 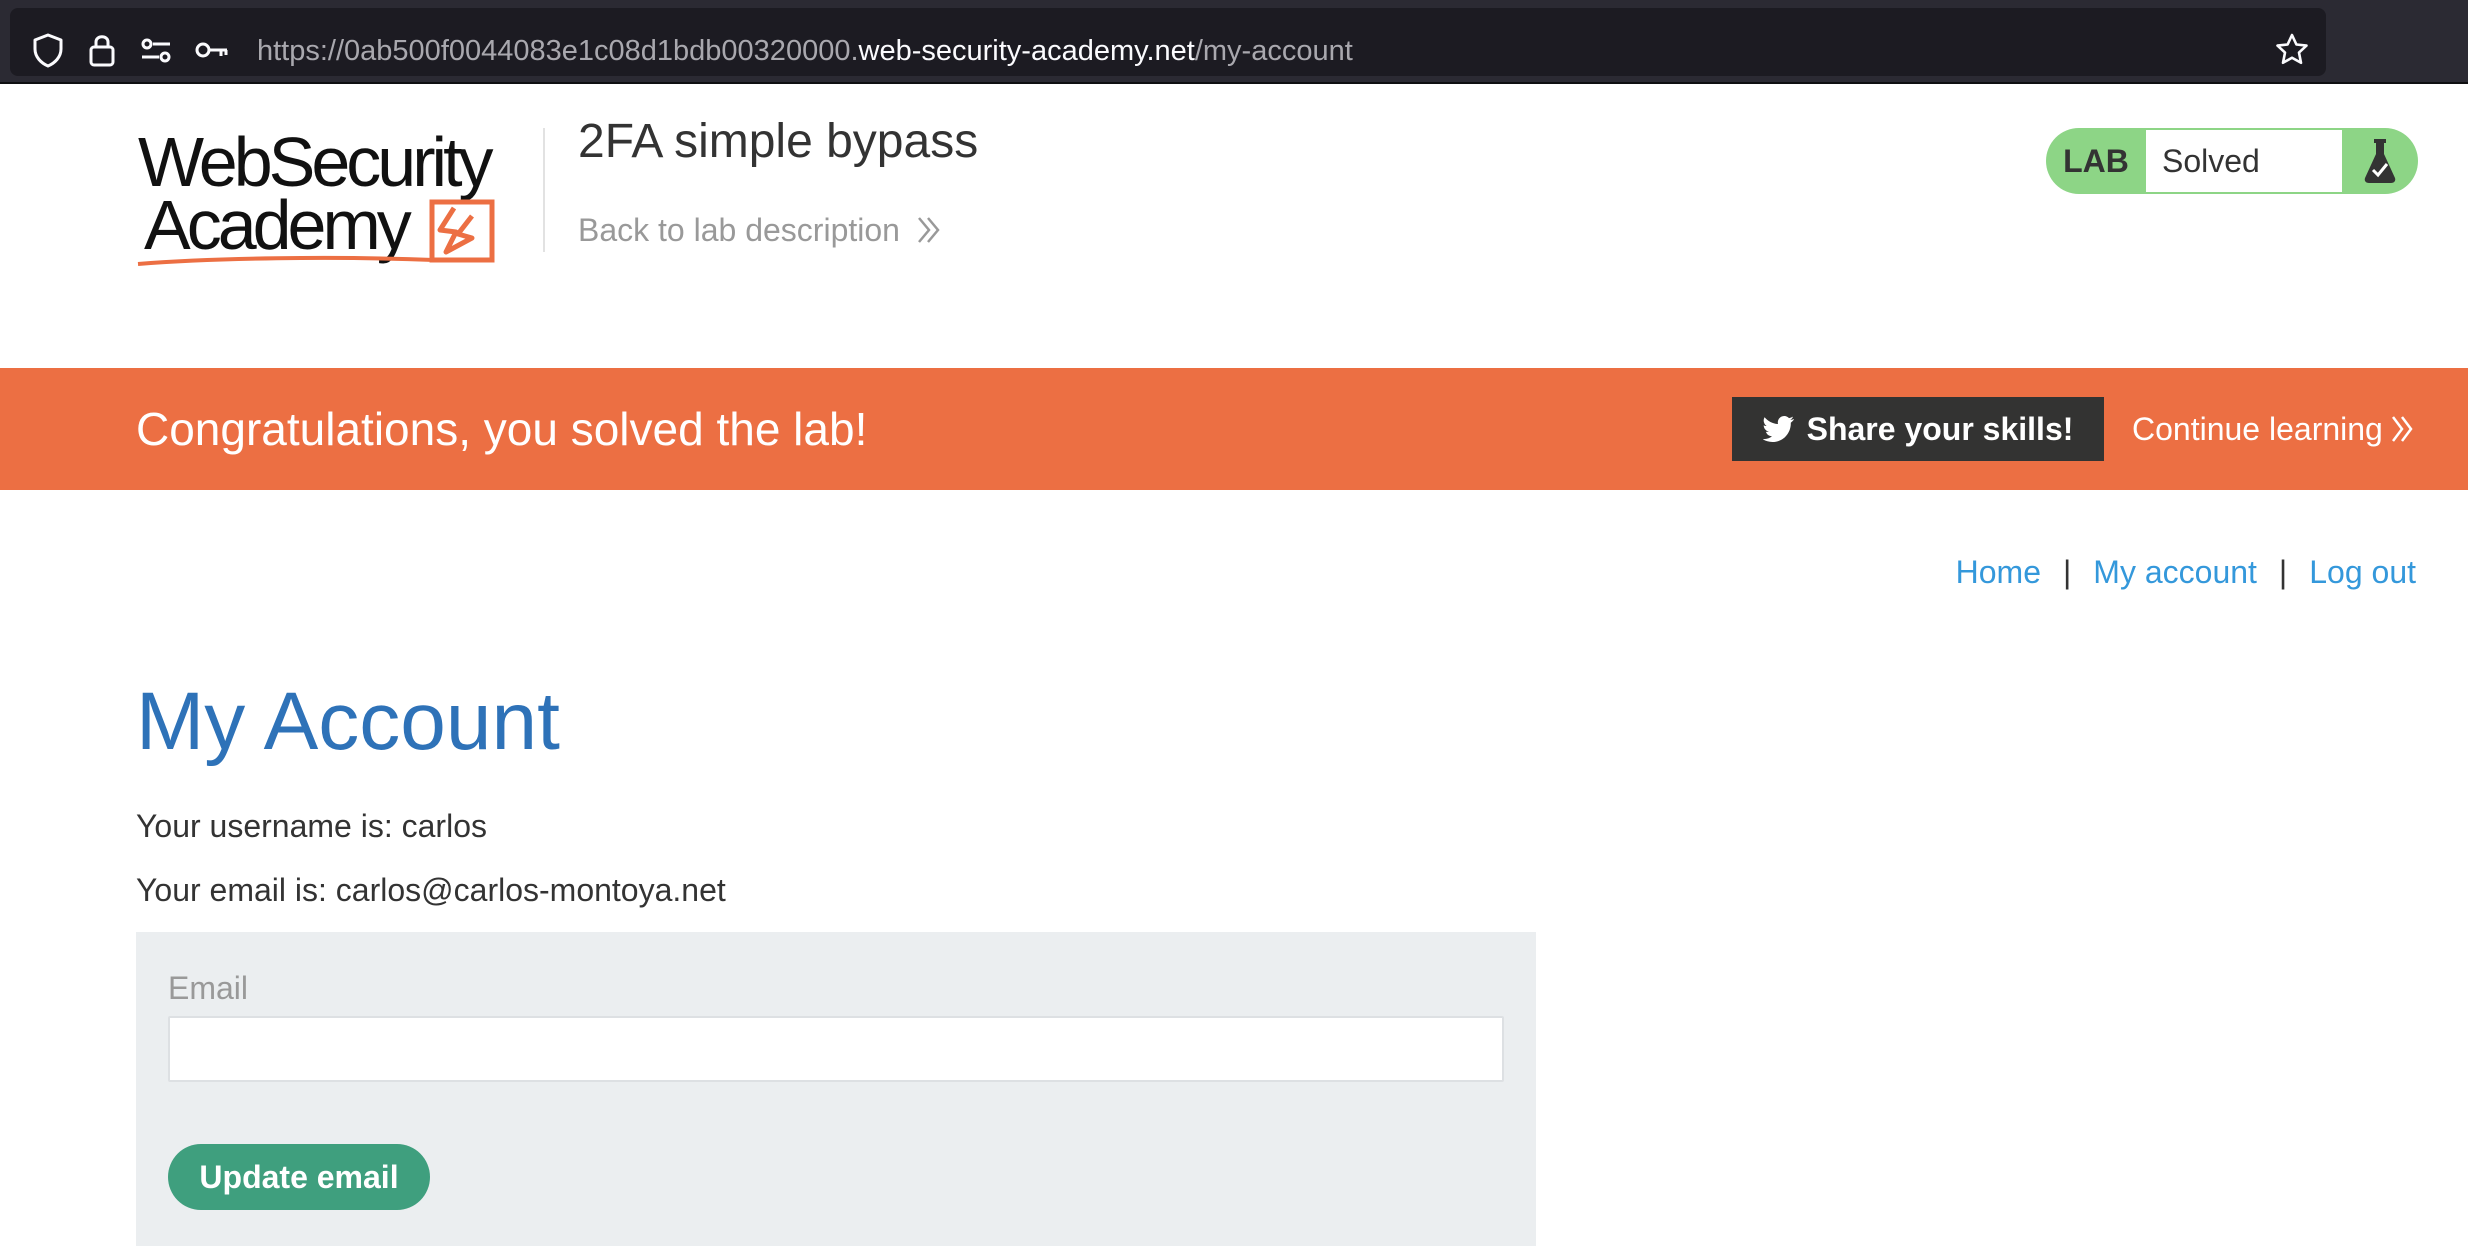 I want to click on share-skills-label: Share your skills!, so click(x=1940, y=428).